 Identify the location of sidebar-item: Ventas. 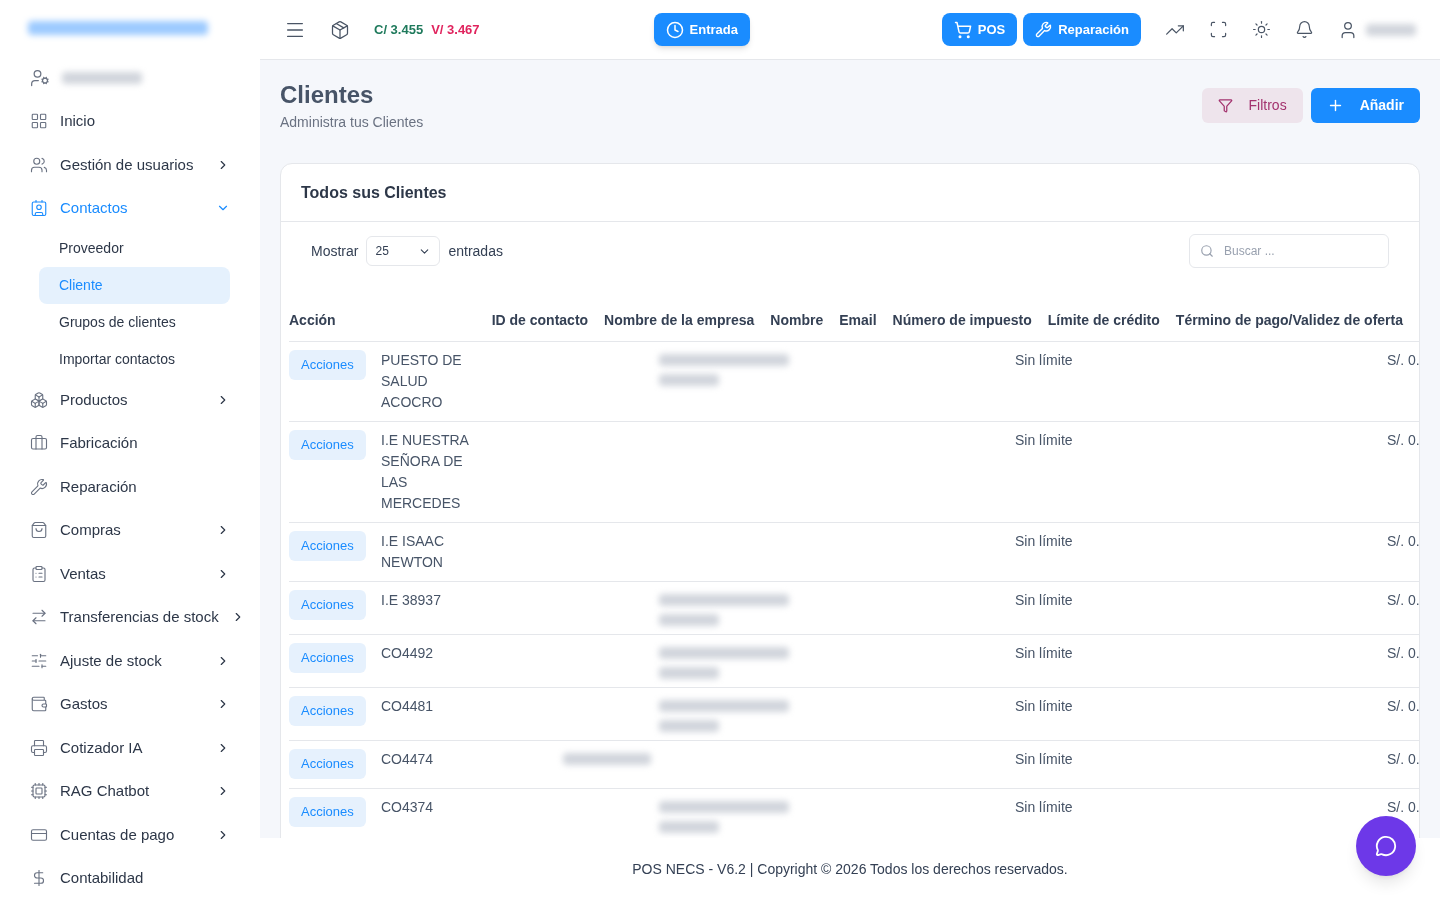
(130, 574).